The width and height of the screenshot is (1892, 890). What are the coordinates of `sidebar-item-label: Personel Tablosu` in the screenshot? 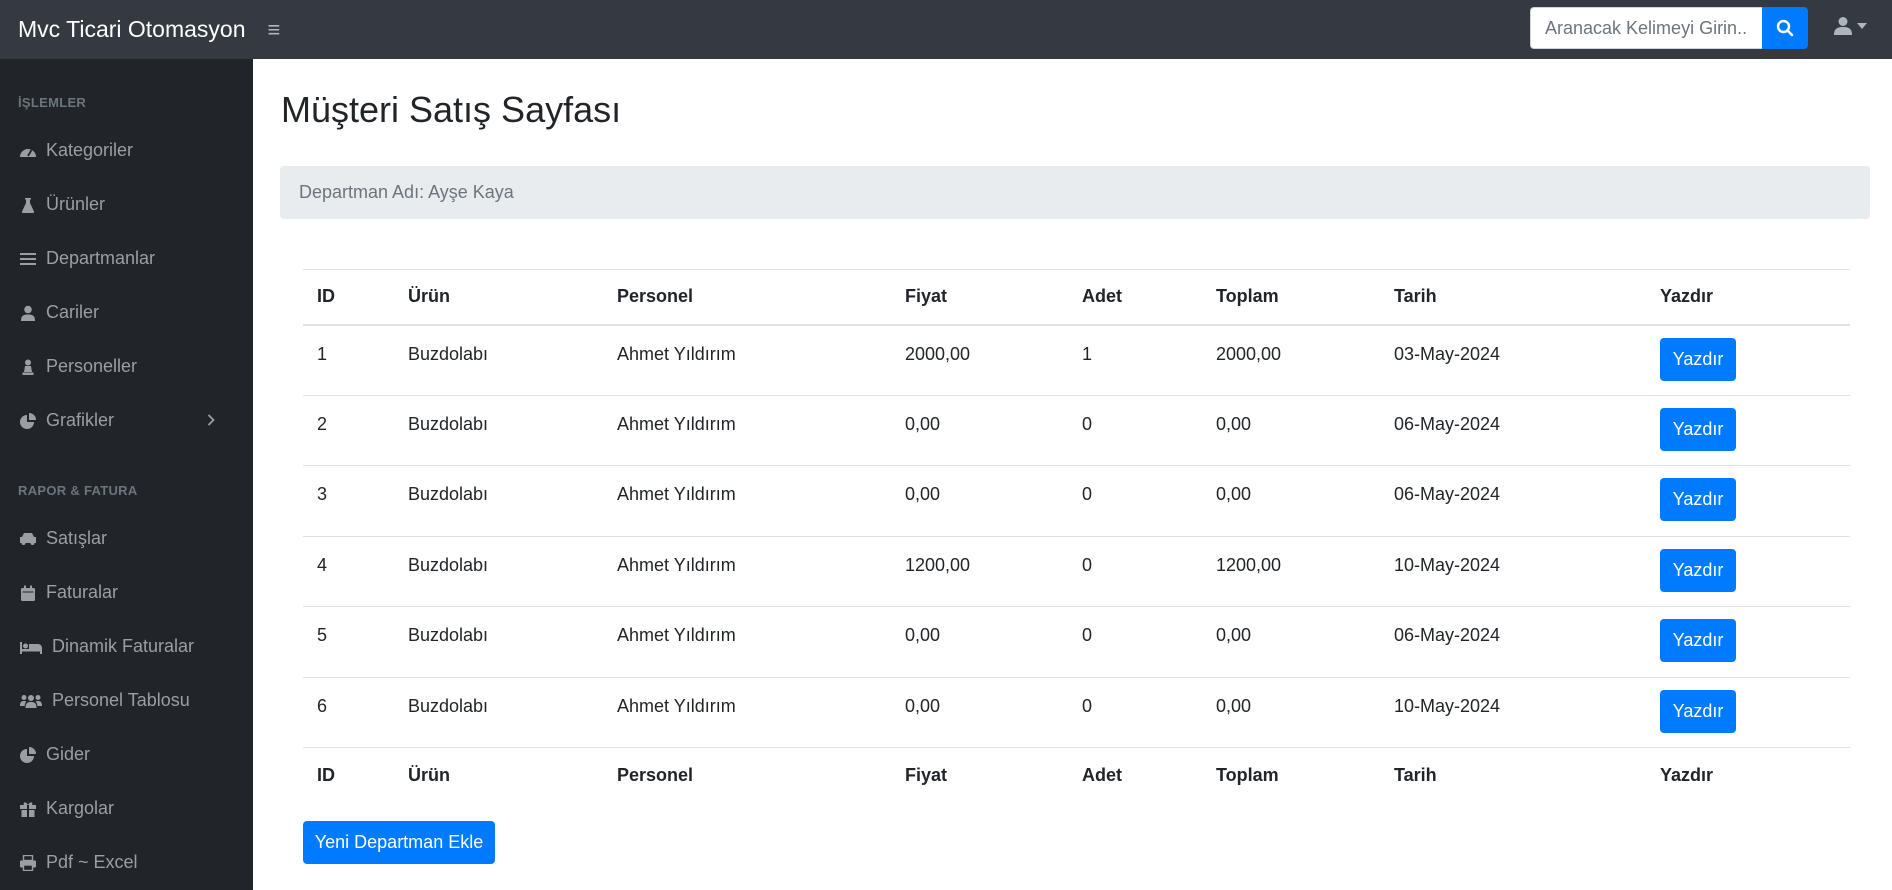 It's located at (121, 700).